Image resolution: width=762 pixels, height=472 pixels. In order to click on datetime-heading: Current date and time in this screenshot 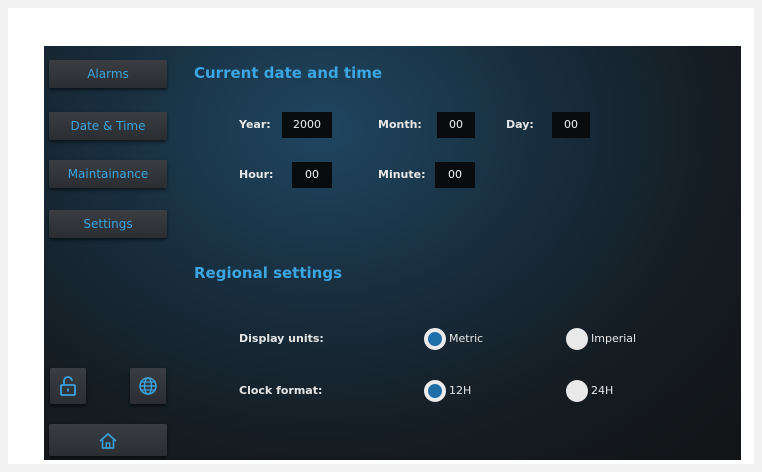, I will do `click(288, 73)`.